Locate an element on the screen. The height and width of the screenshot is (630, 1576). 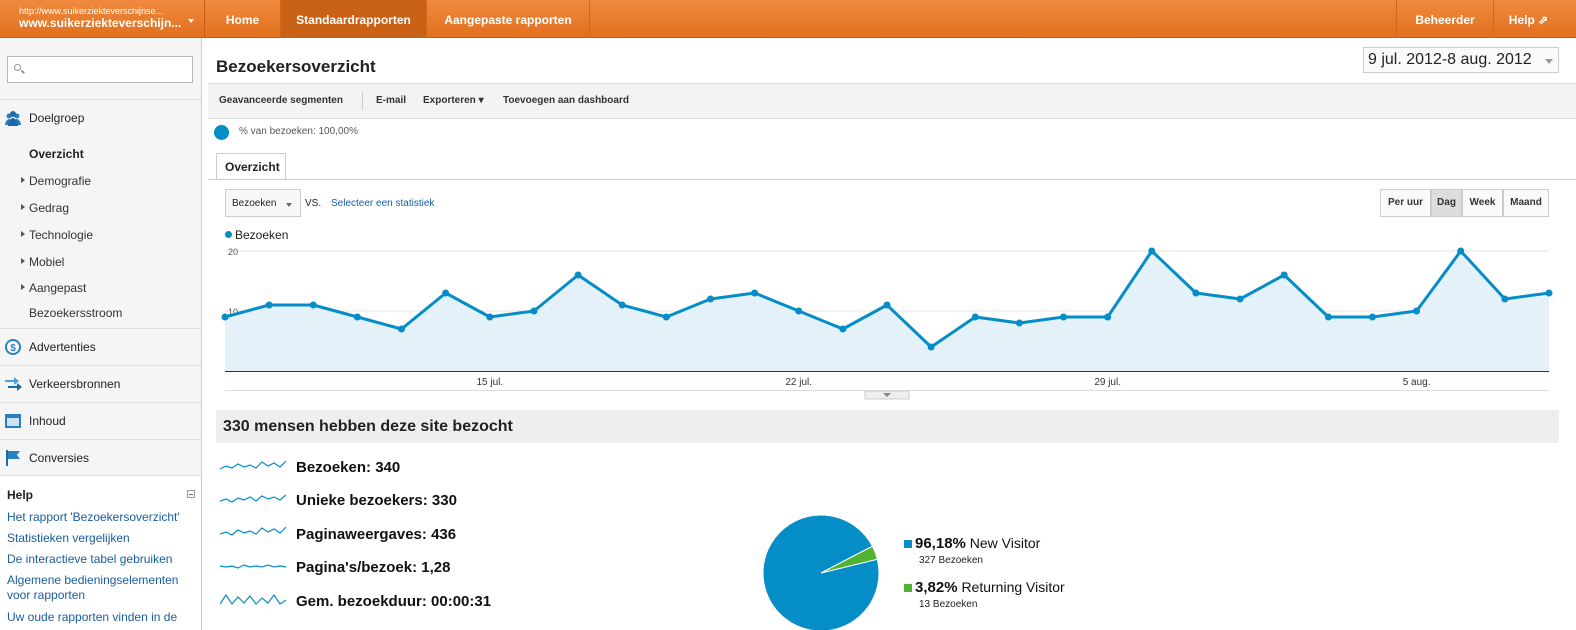
metric-select: Bezoeken is located at coordinates (263, 203).